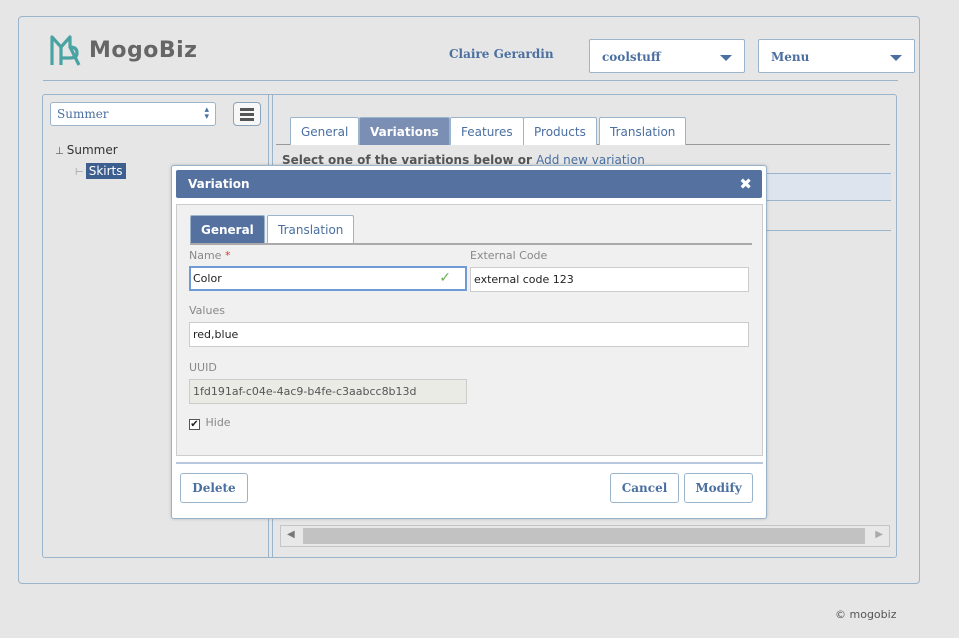  What do you see at coordinates (203, 367) in the screenshot?
I see `uuid-label: UUID` at bounding box center [203, 367].